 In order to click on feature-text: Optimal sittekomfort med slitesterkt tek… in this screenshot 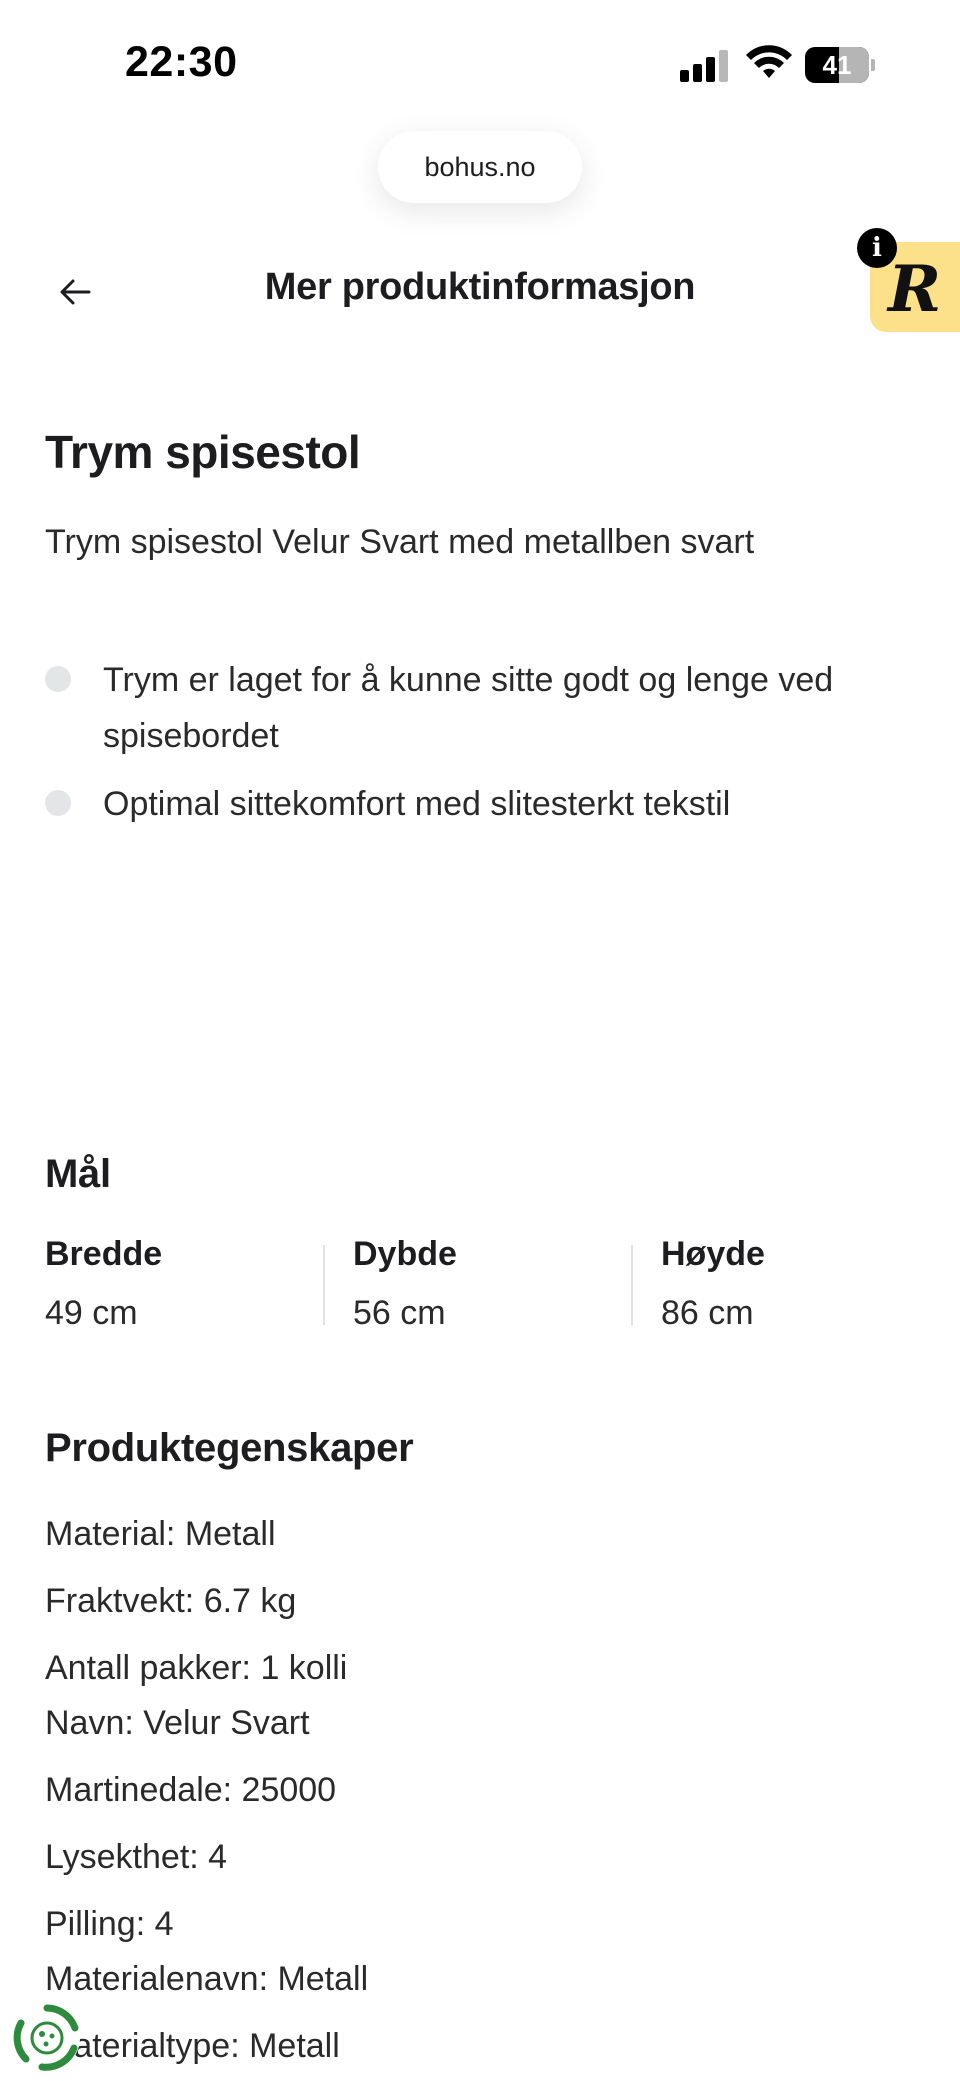, I will do `click(417, 804)`.